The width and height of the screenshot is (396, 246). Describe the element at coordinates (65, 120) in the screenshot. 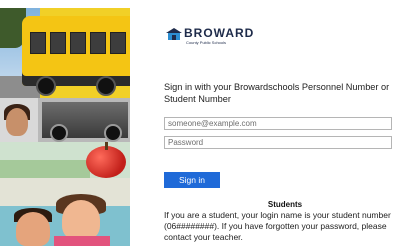

I see `vintage-truck-photo` at that location.